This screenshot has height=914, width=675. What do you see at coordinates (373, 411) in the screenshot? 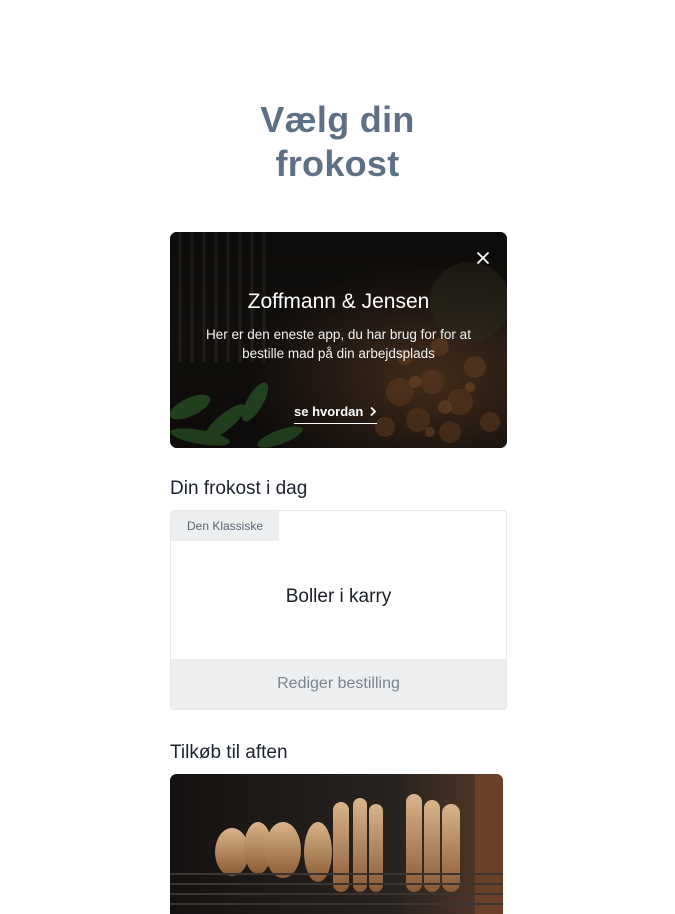
I see `chevron-right-icon` at bounding box center [373, 411].